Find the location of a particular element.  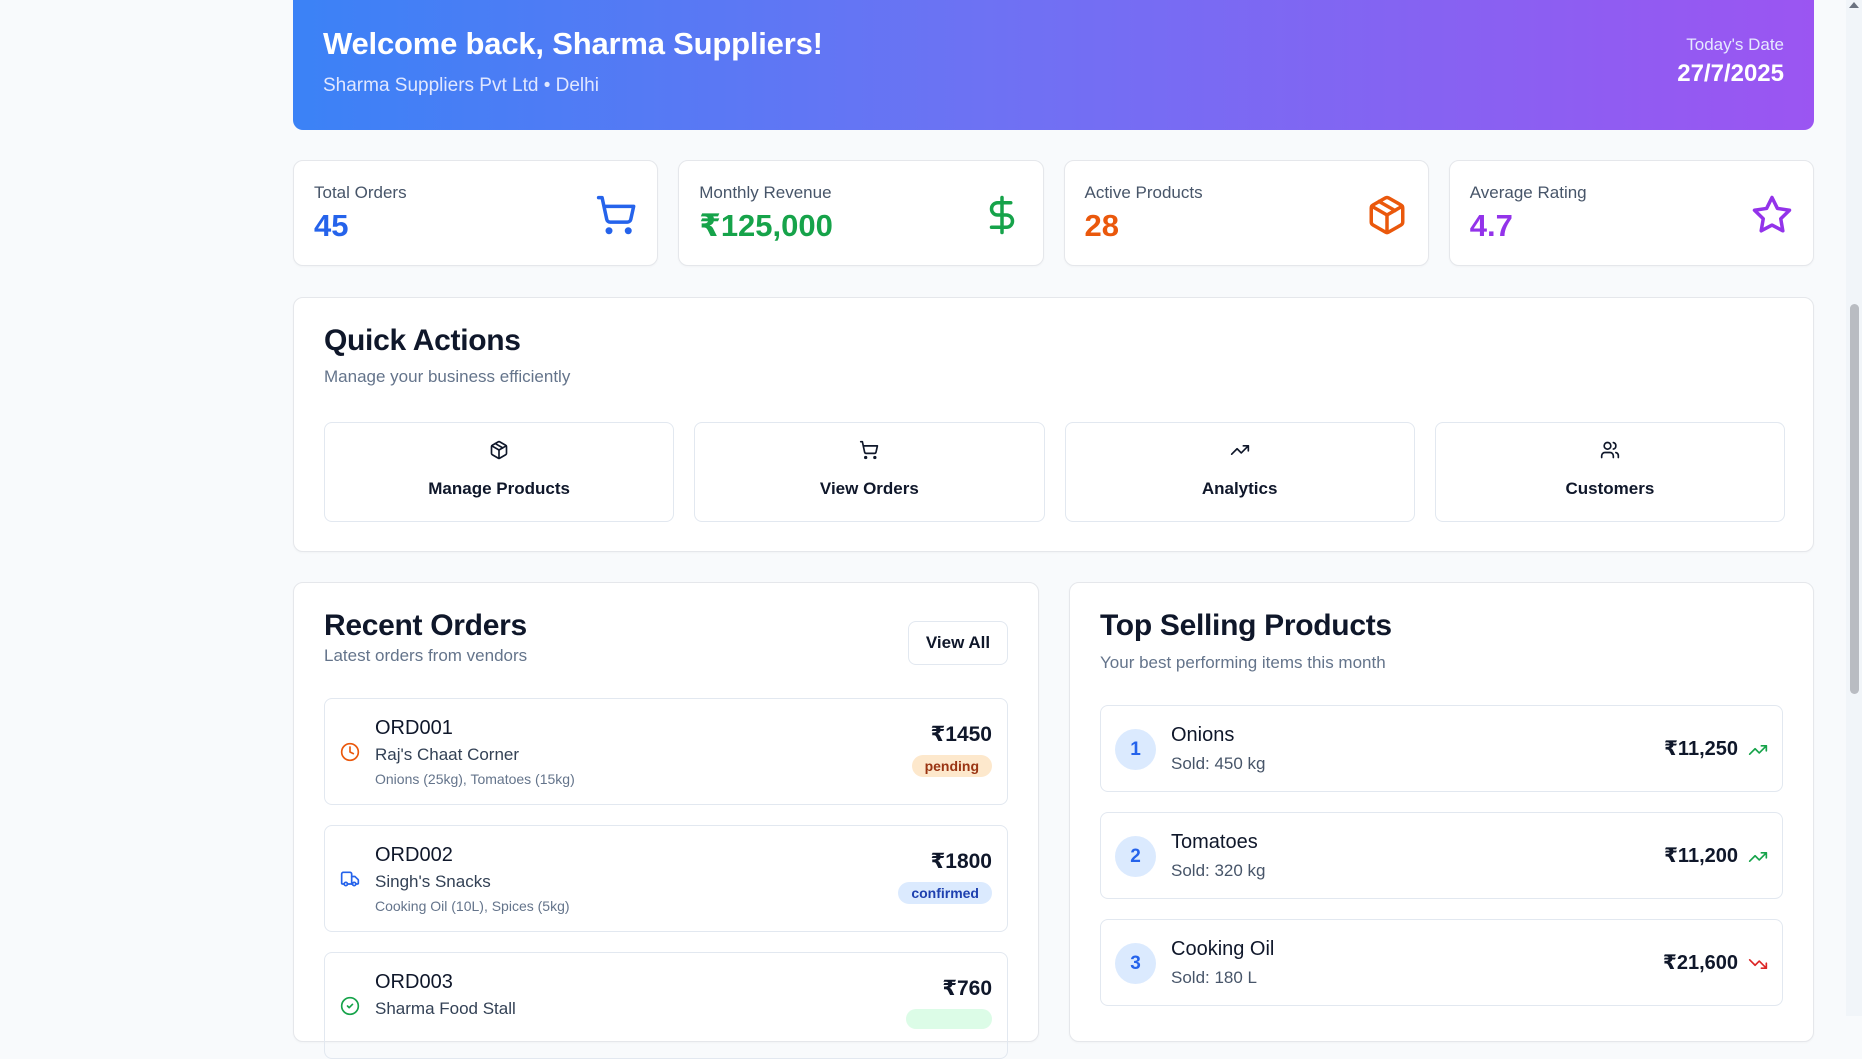

order-amount: ₹760 is located at coordinates (967, 988).